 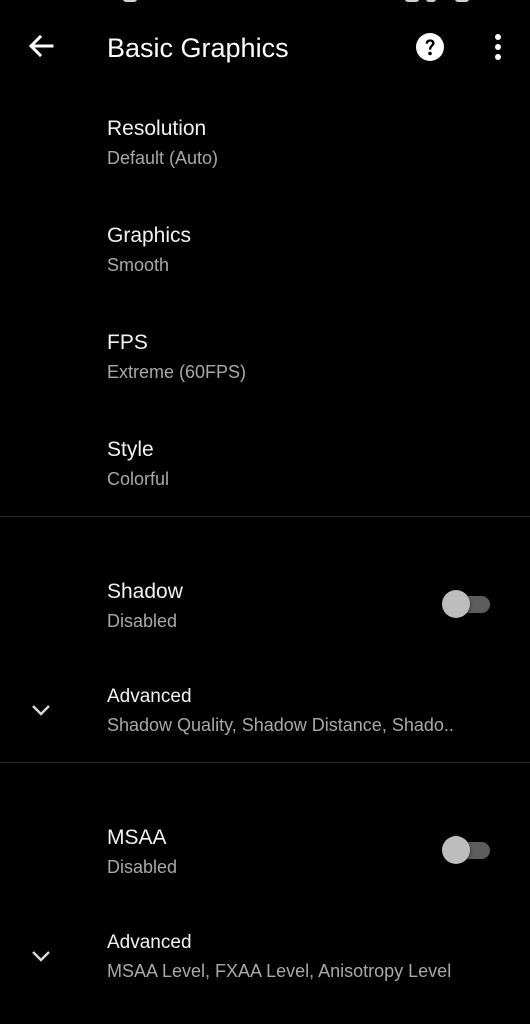 What do you see at coordinates (265, 253) in the screenshot?
I see `pref-graphics: Graphics Smooth` at bounding box center [265, 253].